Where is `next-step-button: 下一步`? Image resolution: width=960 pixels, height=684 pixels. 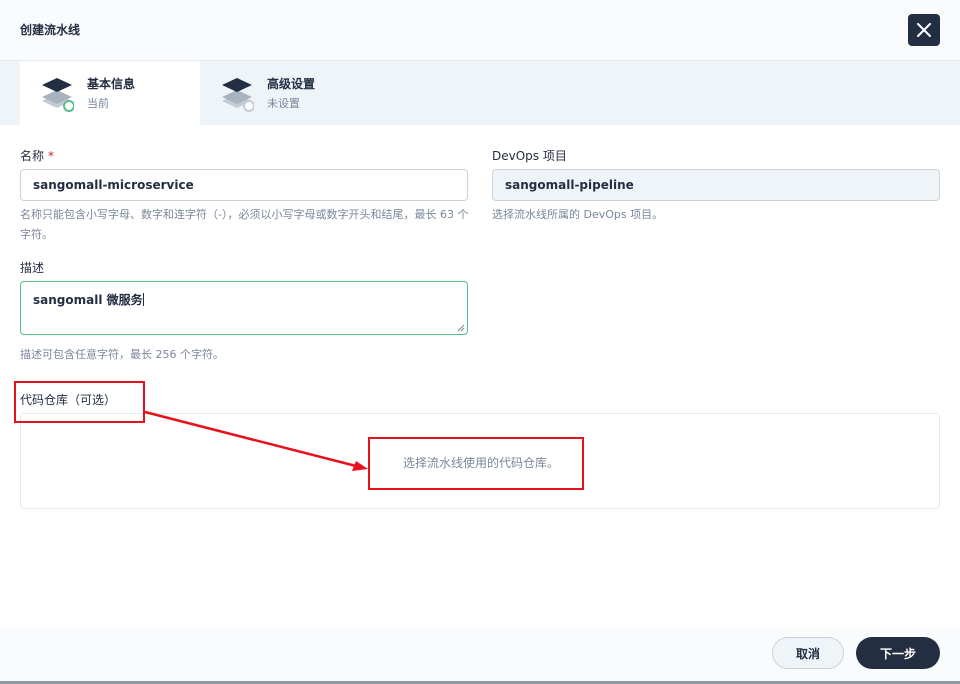
next-step-button: 下一步 is located at coordinates (898, 653).